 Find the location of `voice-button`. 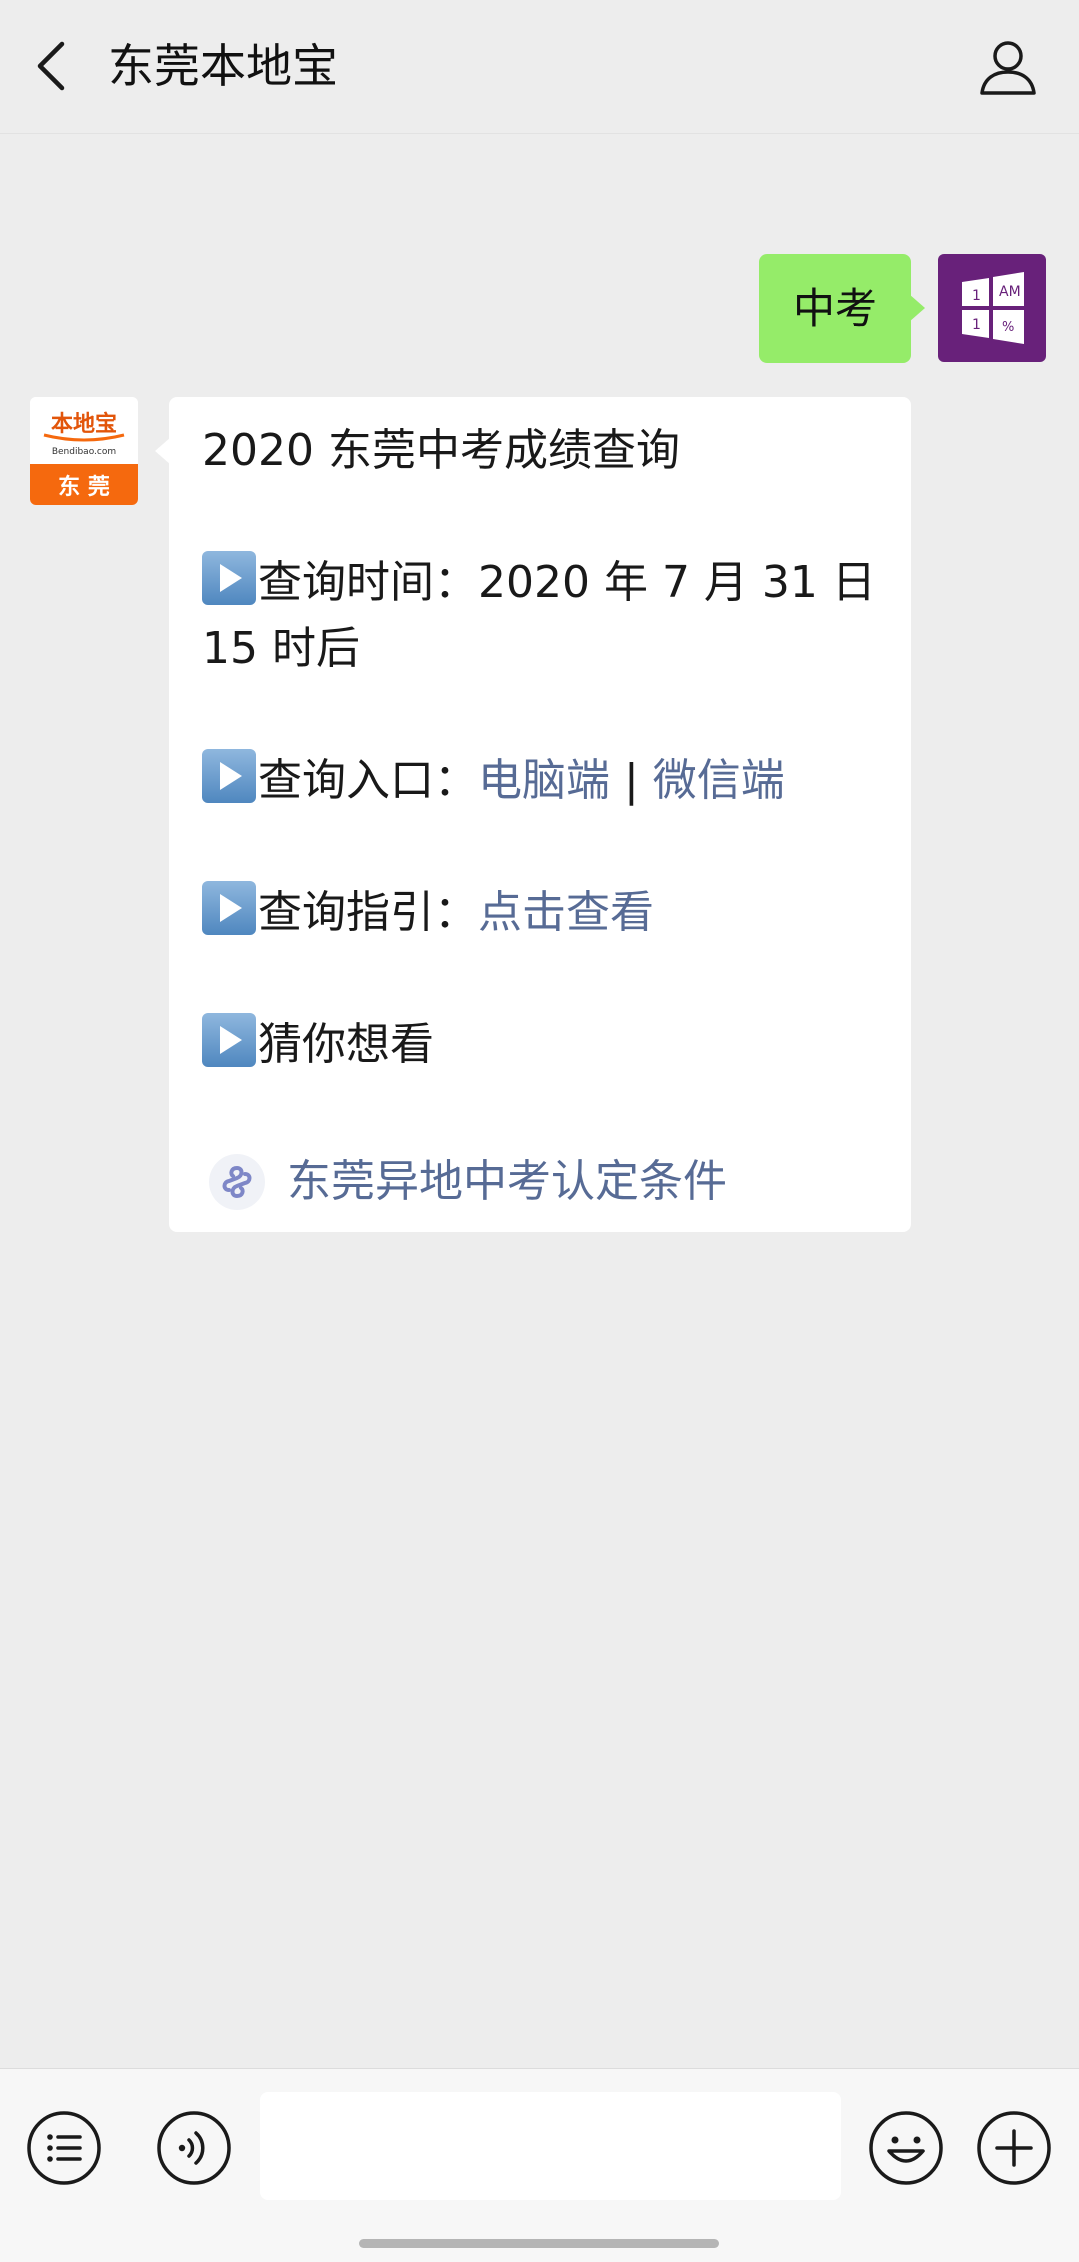

voice-button is located at coordinates (194, 2148).